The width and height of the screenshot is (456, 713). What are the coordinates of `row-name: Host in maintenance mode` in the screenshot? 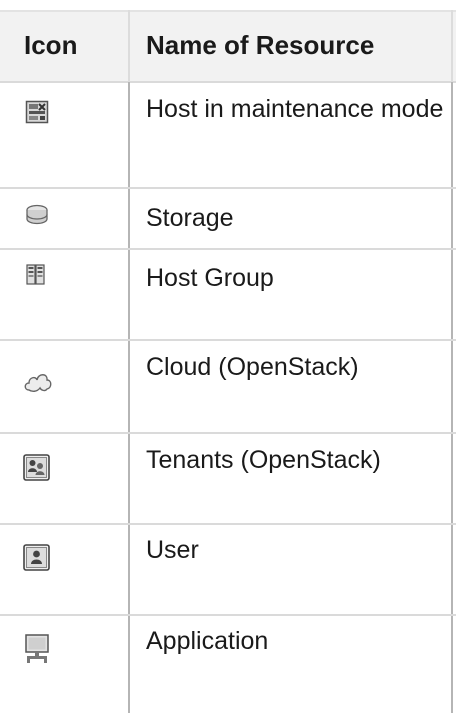 It's located at (295, 109).